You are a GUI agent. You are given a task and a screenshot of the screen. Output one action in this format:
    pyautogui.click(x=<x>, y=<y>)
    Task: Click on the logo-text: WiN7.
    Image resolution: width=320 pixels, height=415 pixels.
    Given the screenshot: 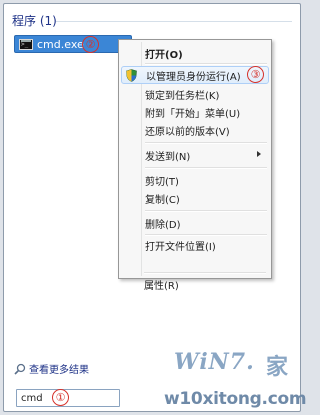 What is the action you would take?
    pyautogui.click(x=214, y=362)
    